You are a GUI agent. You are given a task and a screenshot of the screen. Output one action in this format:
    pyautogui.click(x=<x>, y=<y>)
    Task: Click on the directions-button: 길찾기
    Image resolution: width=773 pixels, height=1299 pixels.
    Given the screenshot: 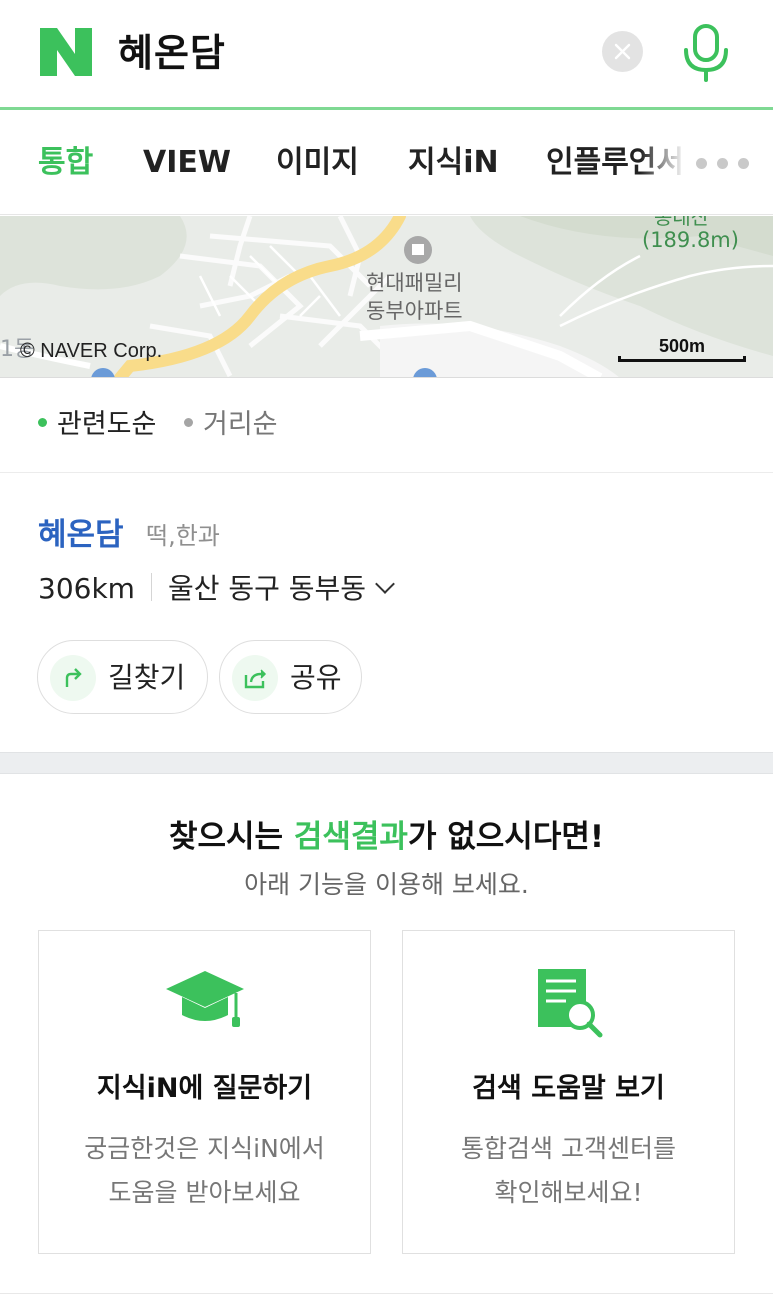 What is the action you would take?
    pyautogui.click(x=122, y=677)
    